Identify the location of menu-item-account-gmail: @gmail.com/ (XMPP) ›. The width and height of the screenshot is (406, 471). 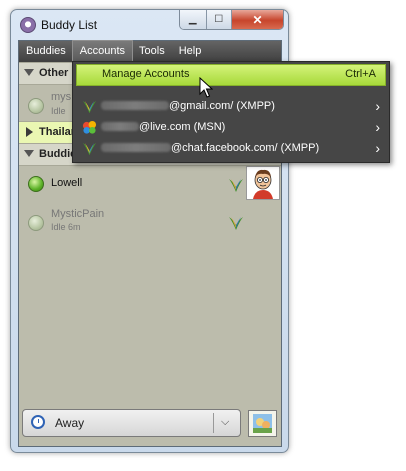
(231, 106).